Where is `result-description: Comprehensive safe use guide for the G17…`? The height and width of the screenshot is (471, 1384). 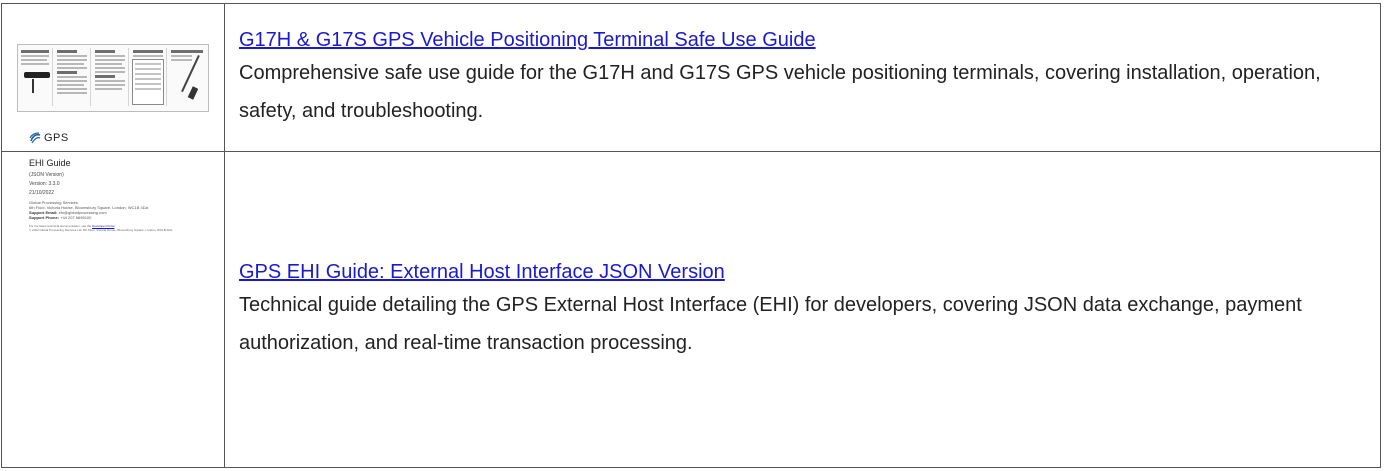 result-description: Comprehensive safe use guide for the G17… is located at coordinates (780, 91).